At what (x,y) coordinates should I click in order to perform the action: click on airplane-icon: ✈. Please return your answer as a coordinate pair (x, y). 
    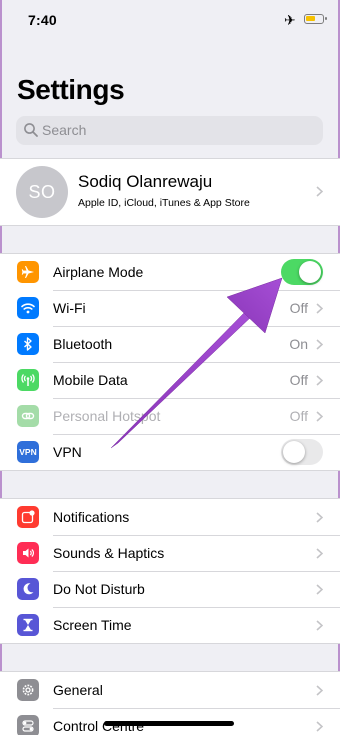
    Looking at the image, I should click on (290, 20).